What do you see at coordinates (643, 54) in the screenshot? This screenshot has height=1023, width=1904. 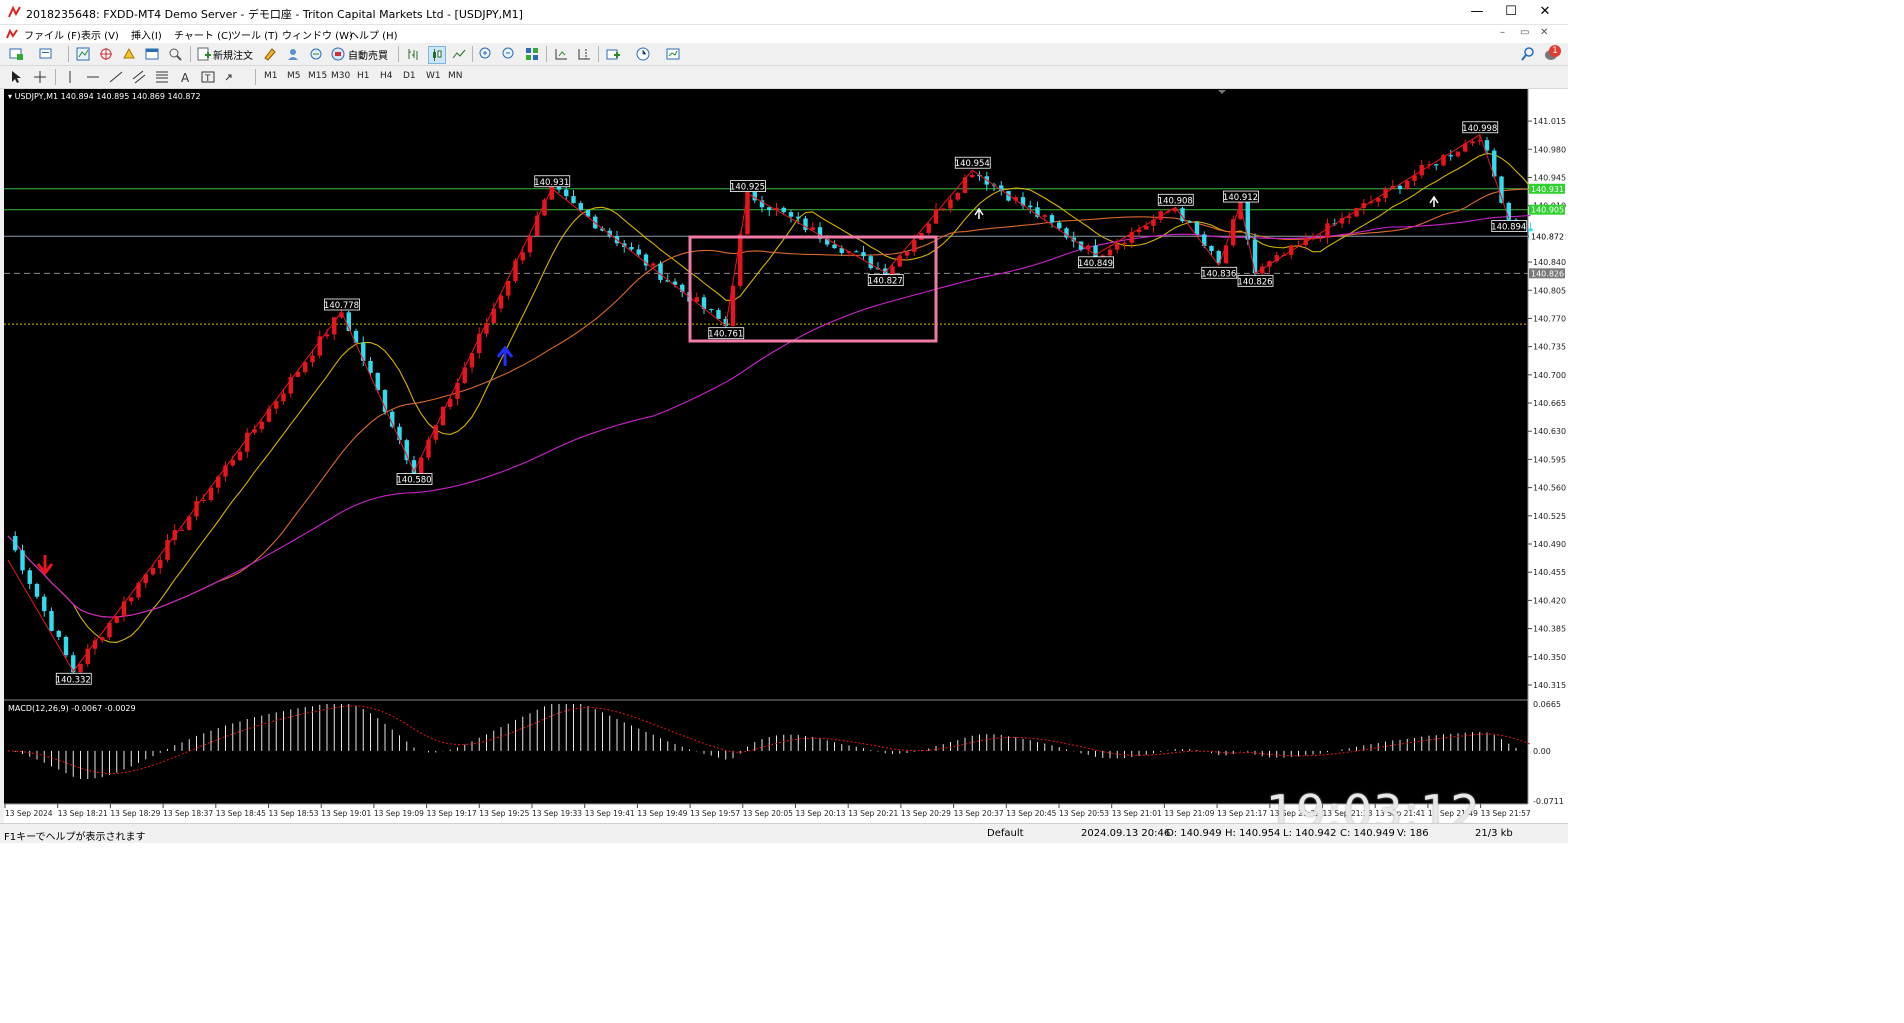 I see `periods-icon` at bounding box center [643, 54].